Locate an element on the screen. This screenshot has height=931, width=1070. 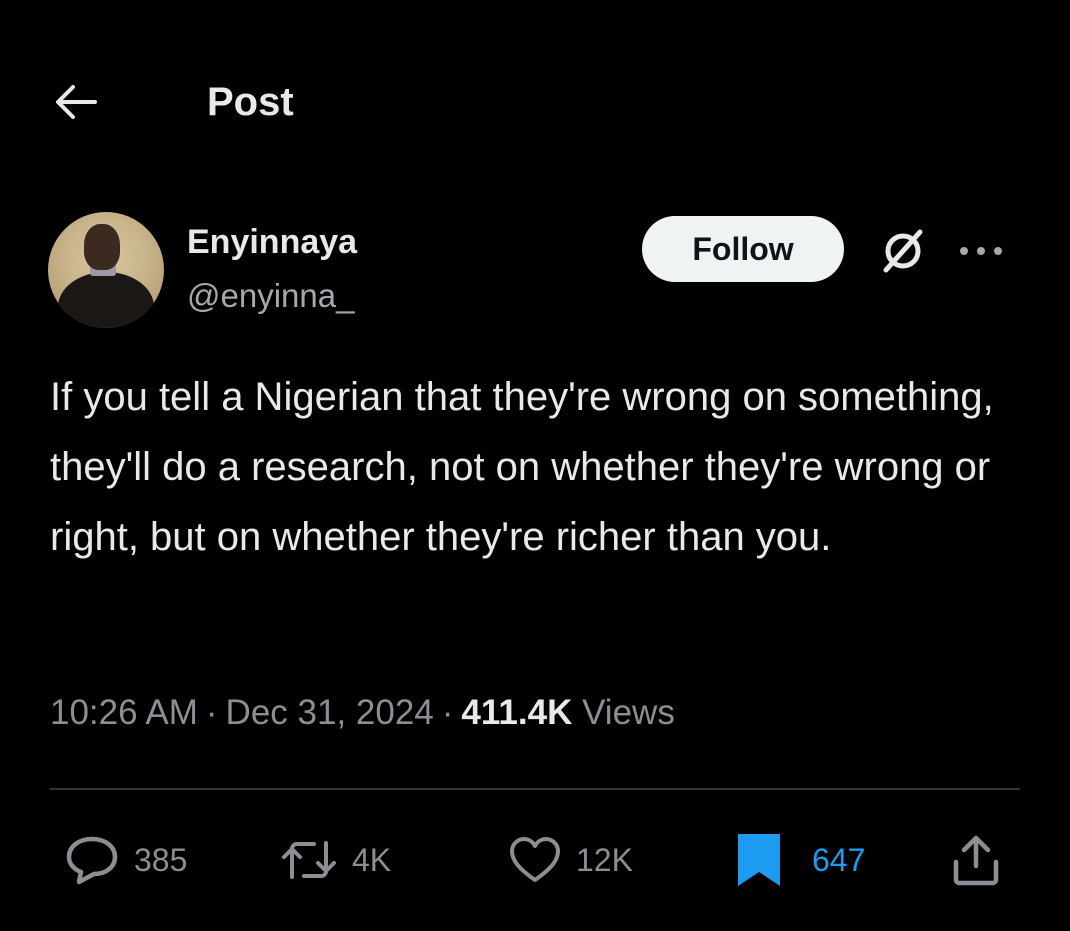
follow-button: Follow is located at coordinates (743, 249).